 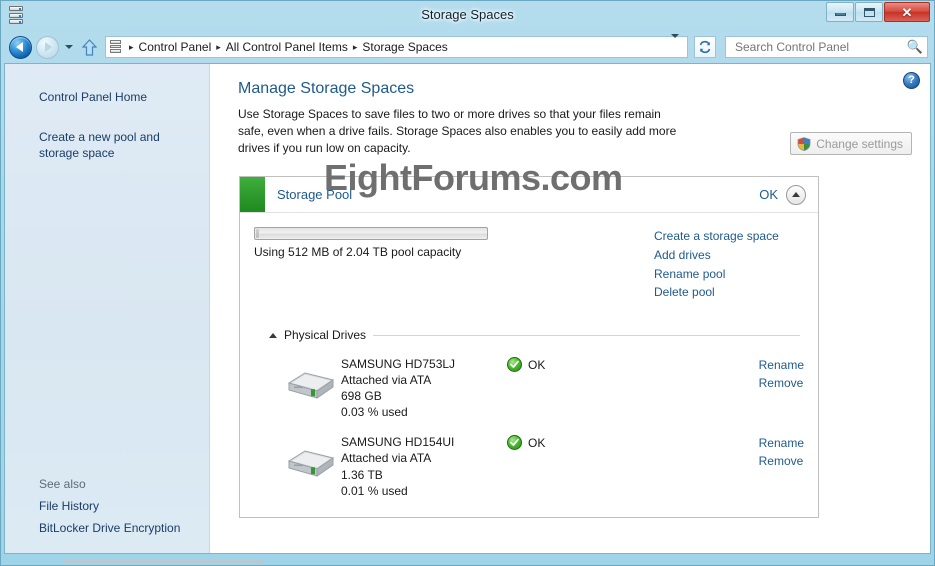 I want to click on refresh-icon, so click(x=705, y=47).